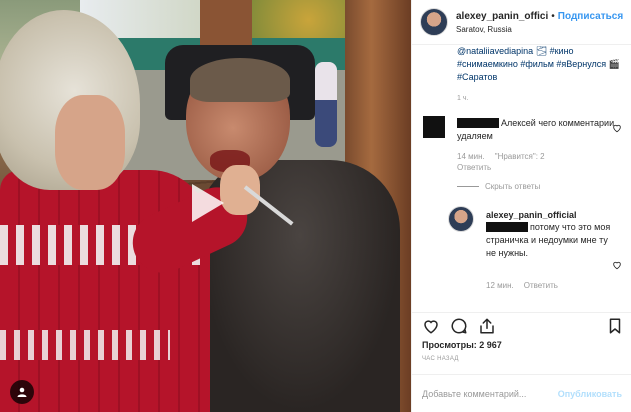  I want to click on comment-meta: 14 мин. "Нравится": 2 Ответить, so click(506, 162).